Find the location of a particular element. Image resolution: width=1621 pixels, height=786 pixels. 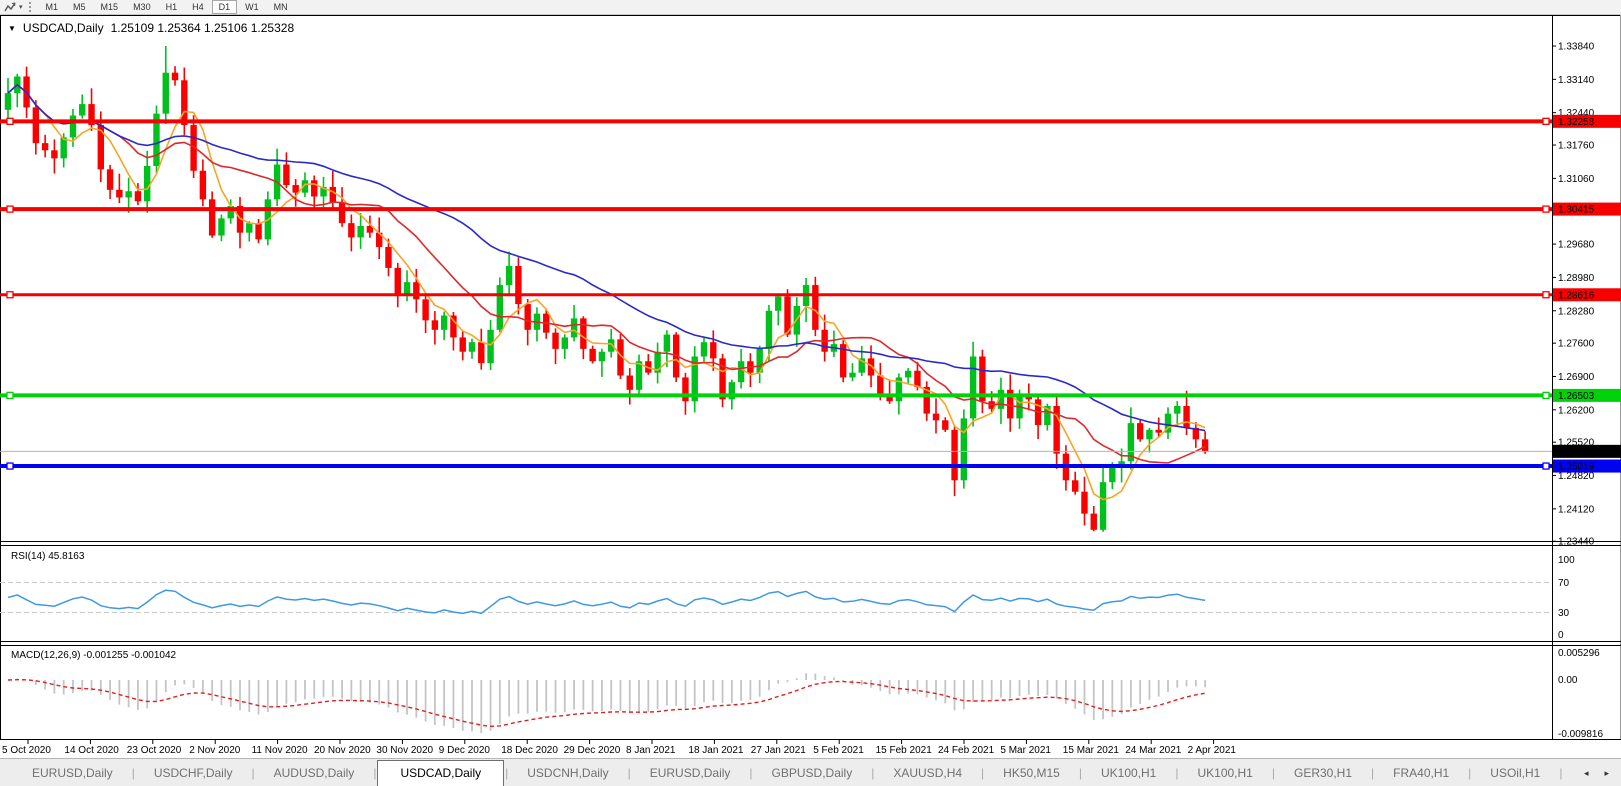

date-tick-label: 5 Oct 2020 is located at coordinates (26, 750).